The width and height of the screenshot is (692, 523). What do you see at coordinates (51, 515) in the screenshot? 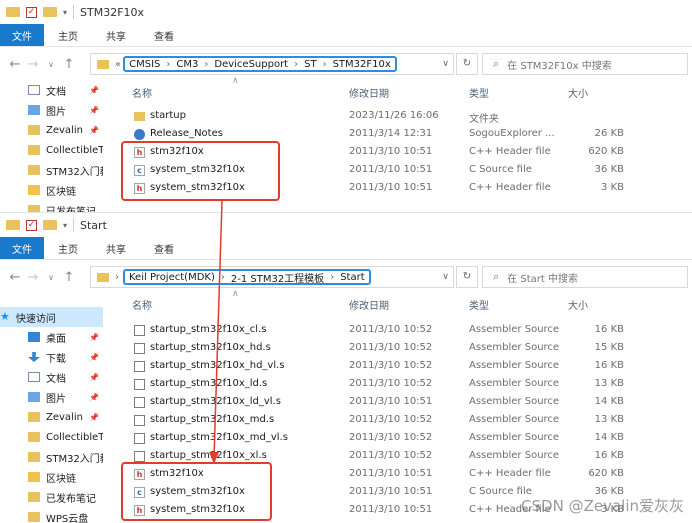
I see `nav-item-wps-cloud: WPS云盘` at bounding box center [51, 515].